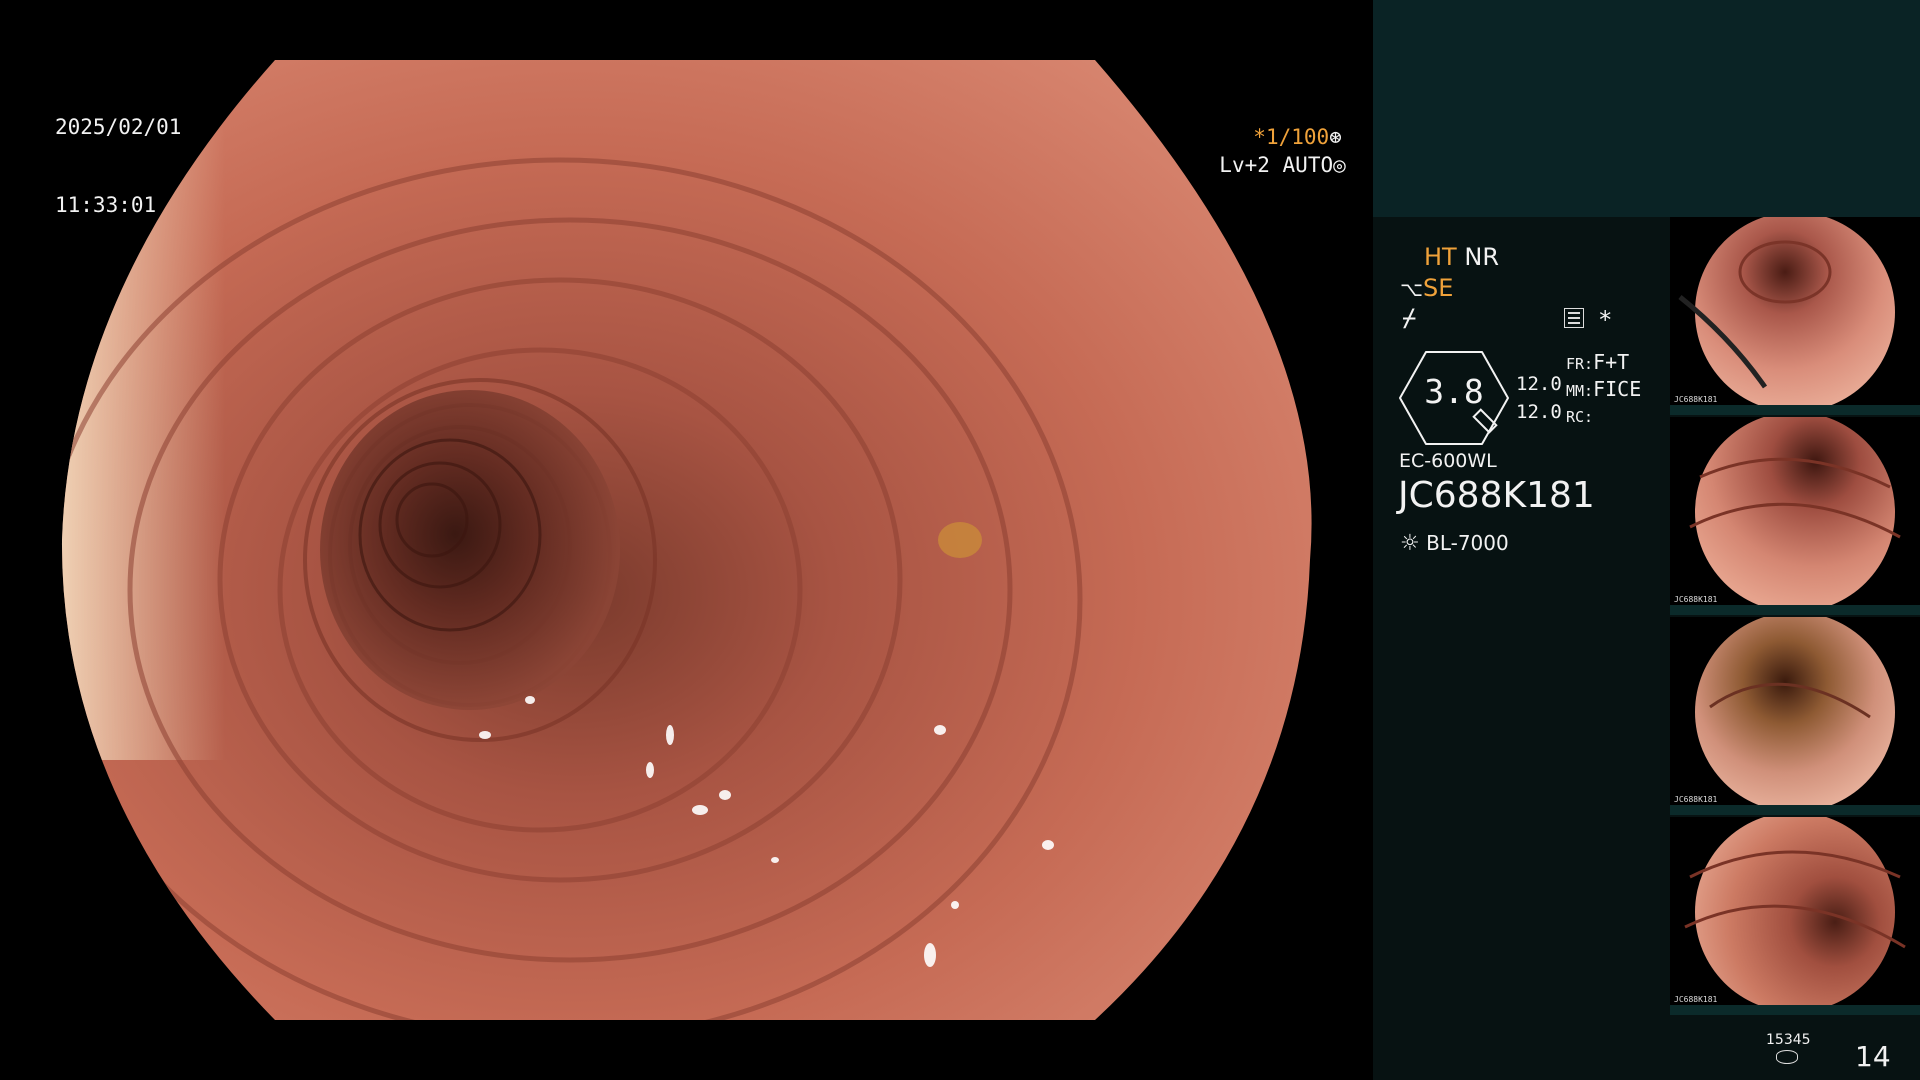  I want to click on thumbnail-1-serial: JC688K181, so click(1696, 399).